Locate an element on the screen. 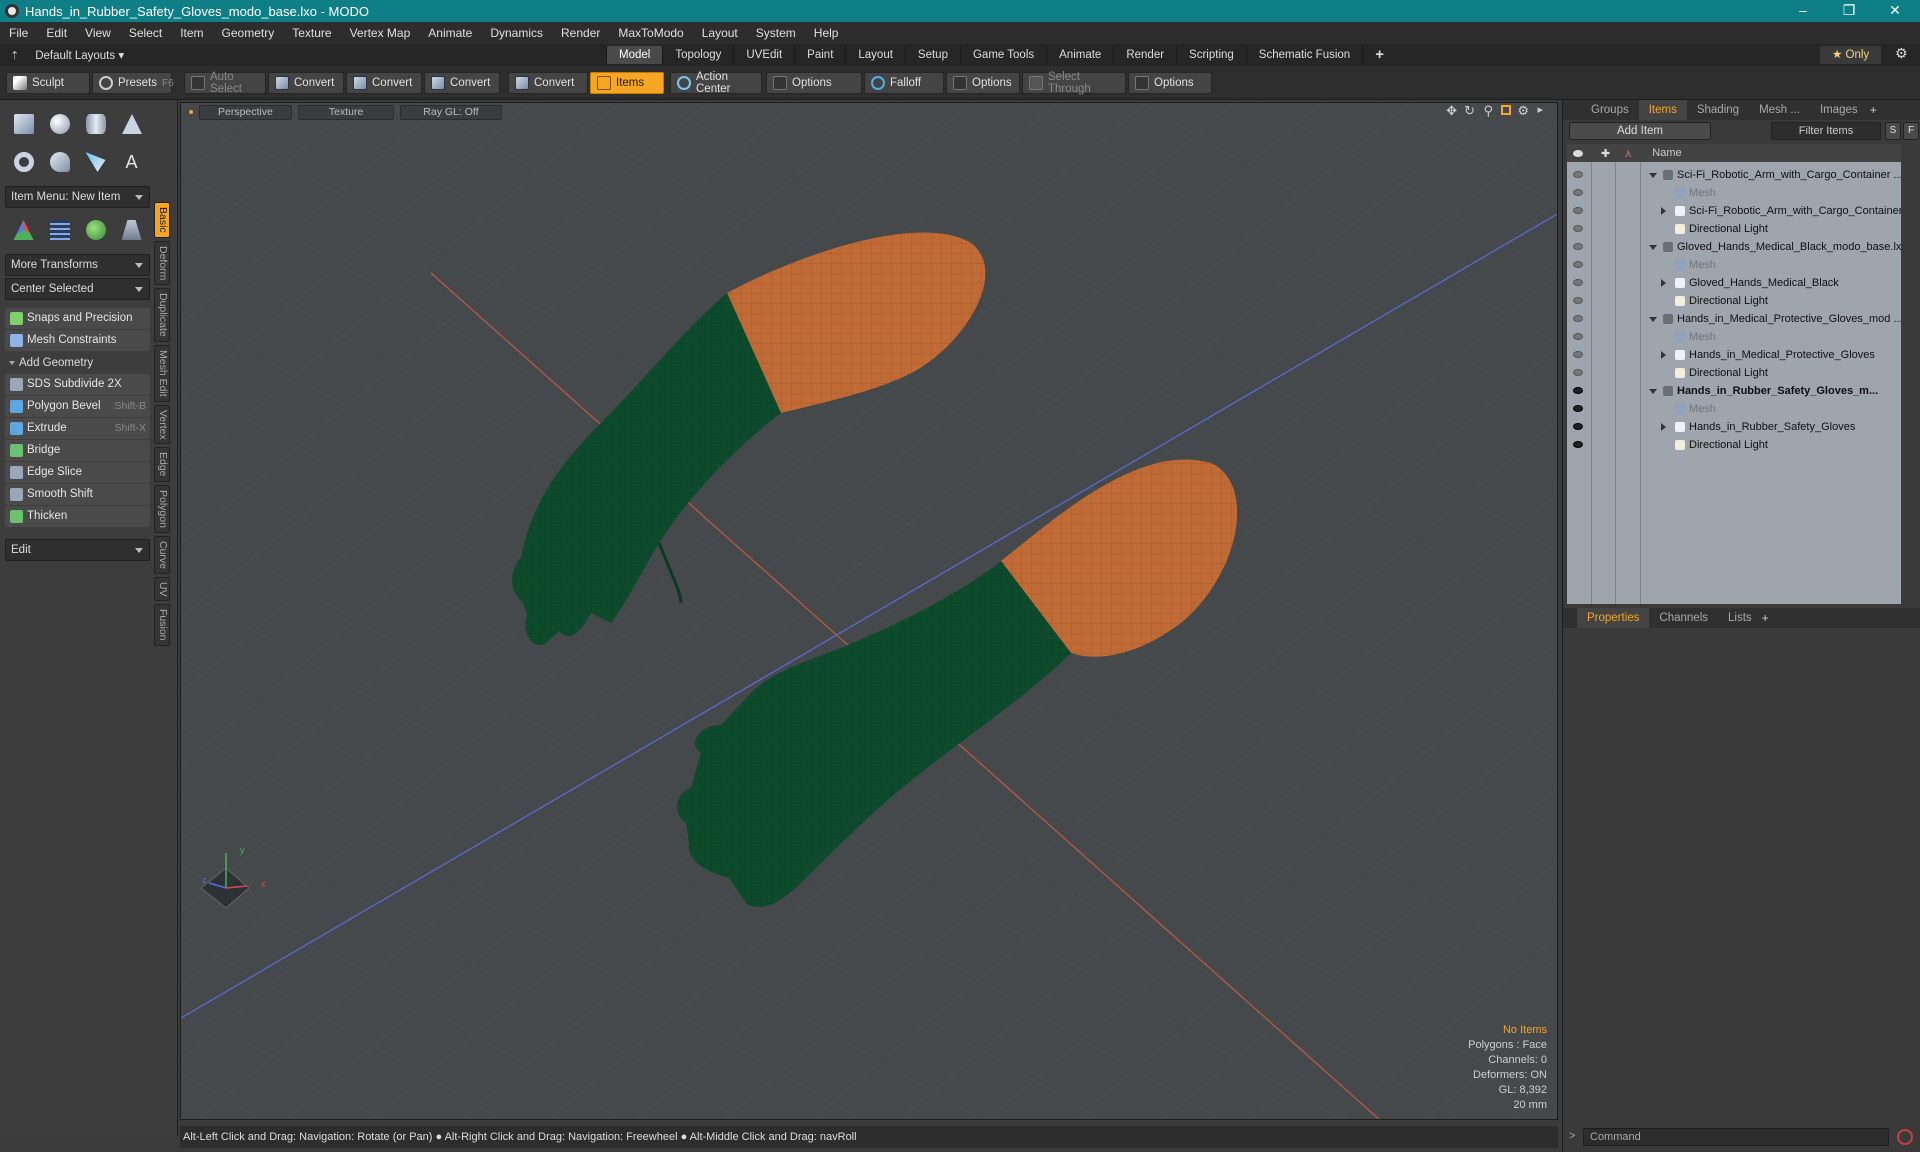  convert-vertices-button: Convert is located at coordinates (306, 83).